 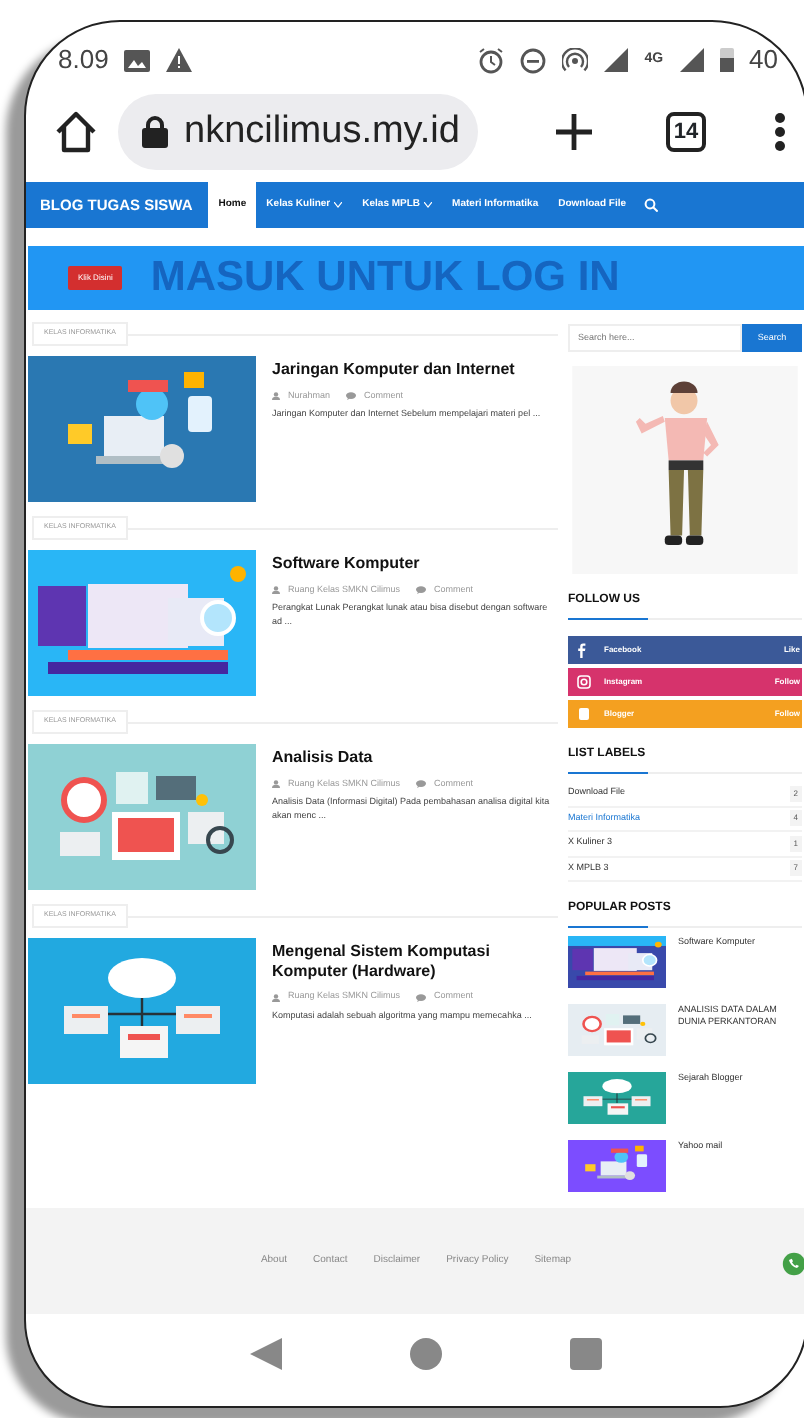 I want to click on post-title: Mengenal Sistem Komputasi Komputer (Hardware), so click(x=415, y=961).